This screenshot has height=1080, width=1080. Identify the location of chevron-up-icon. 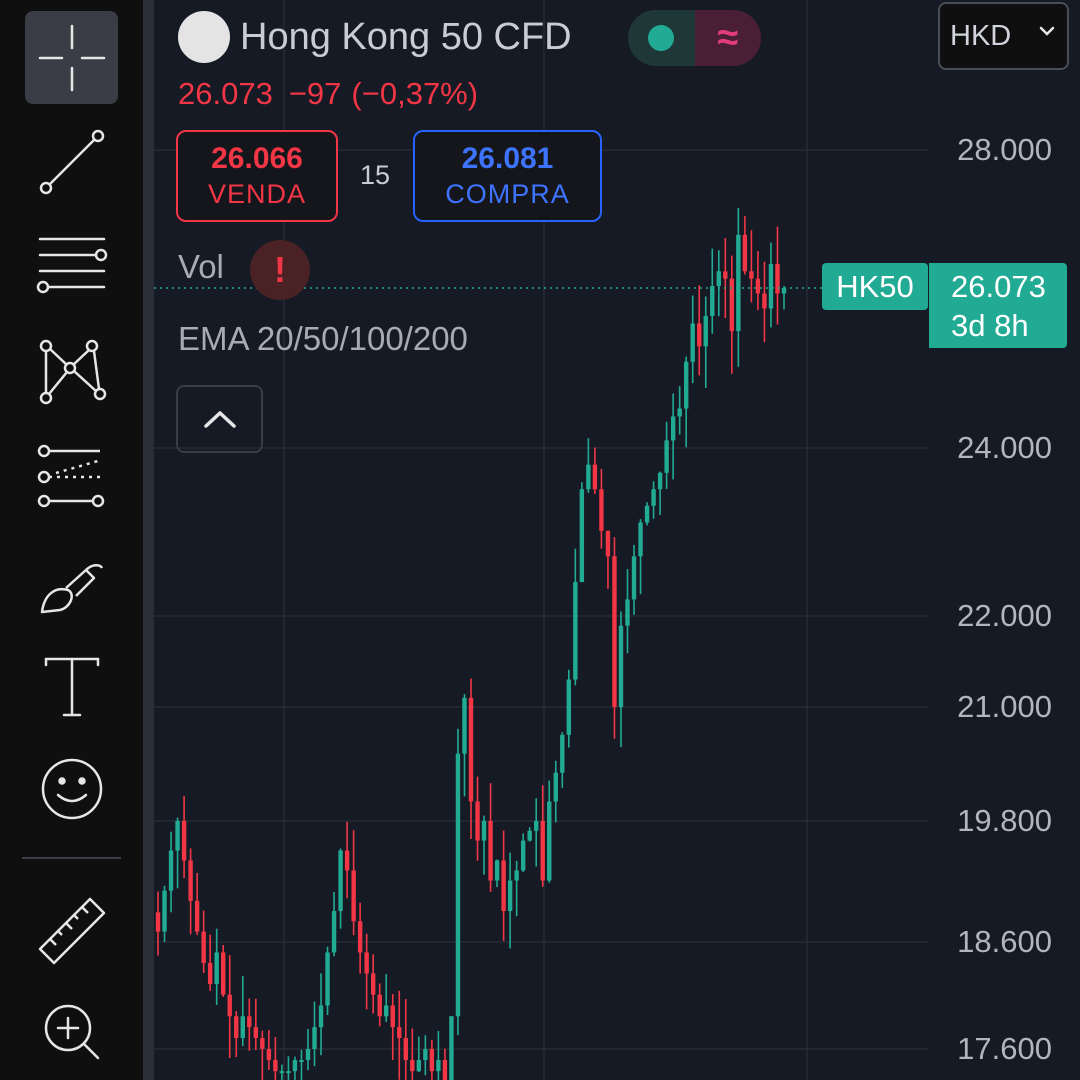
(219, 419).